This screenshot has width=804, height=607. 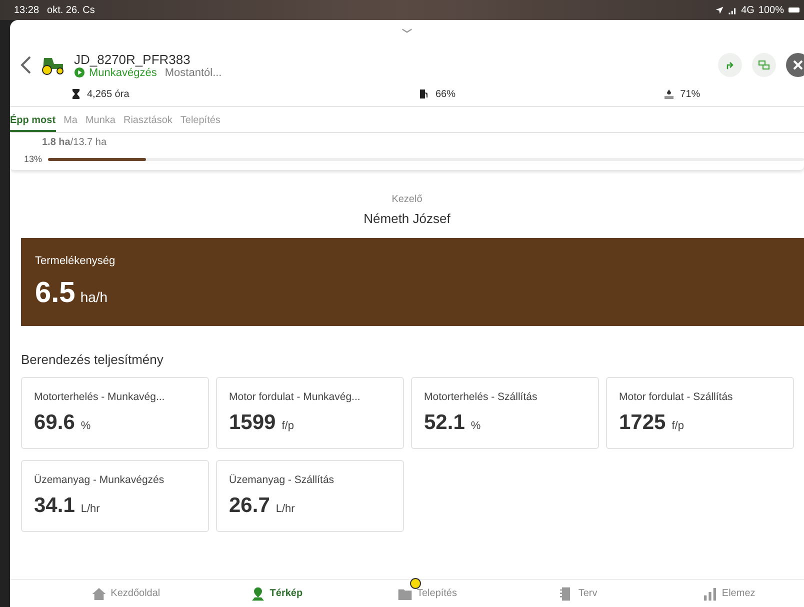 I want to click on productivity-value: 6.5, so click(x=55, y=293).